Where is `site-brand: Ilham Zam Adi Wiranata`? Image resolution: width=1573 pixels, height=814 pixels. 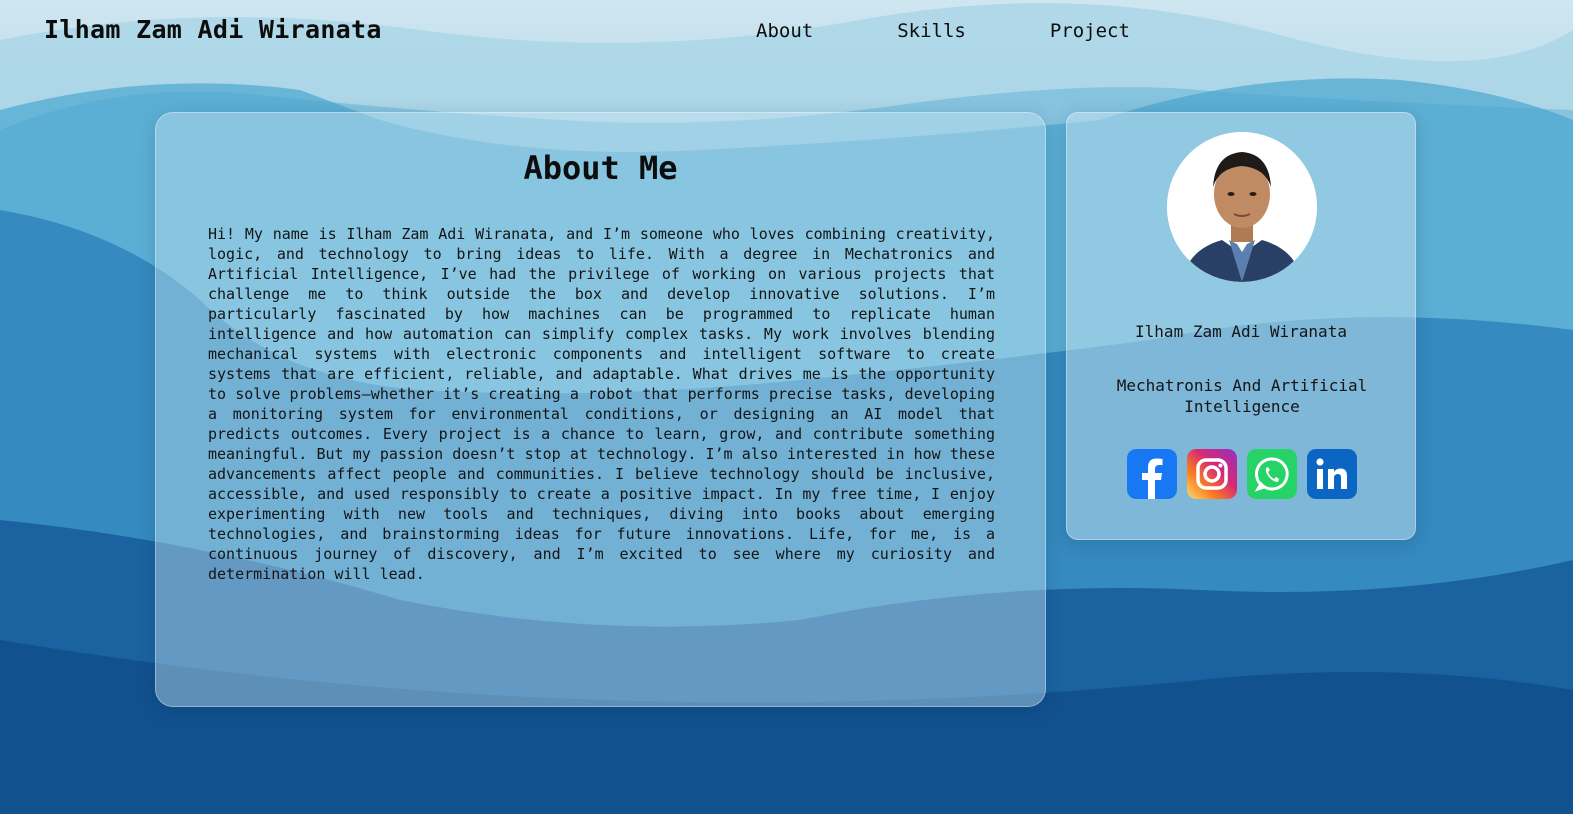 site-brand: Ilham Zam Adi Wiranata is located at coordinates (213, 29).